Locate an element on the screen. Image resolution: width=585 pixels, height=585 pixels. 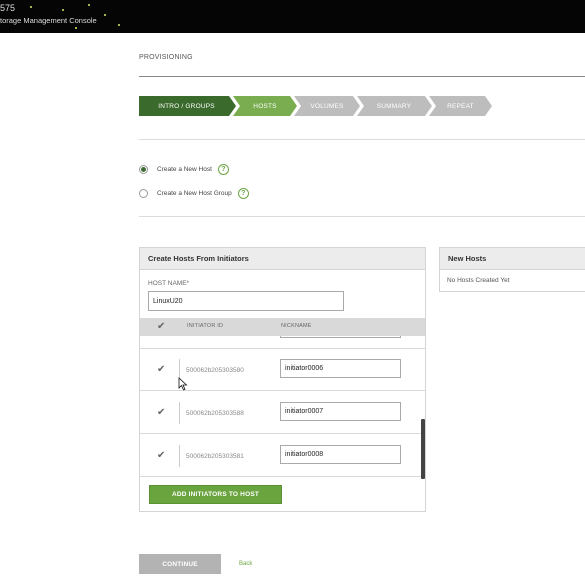
host-name-input: LinuxU20 is located at coordinates (246, 301).